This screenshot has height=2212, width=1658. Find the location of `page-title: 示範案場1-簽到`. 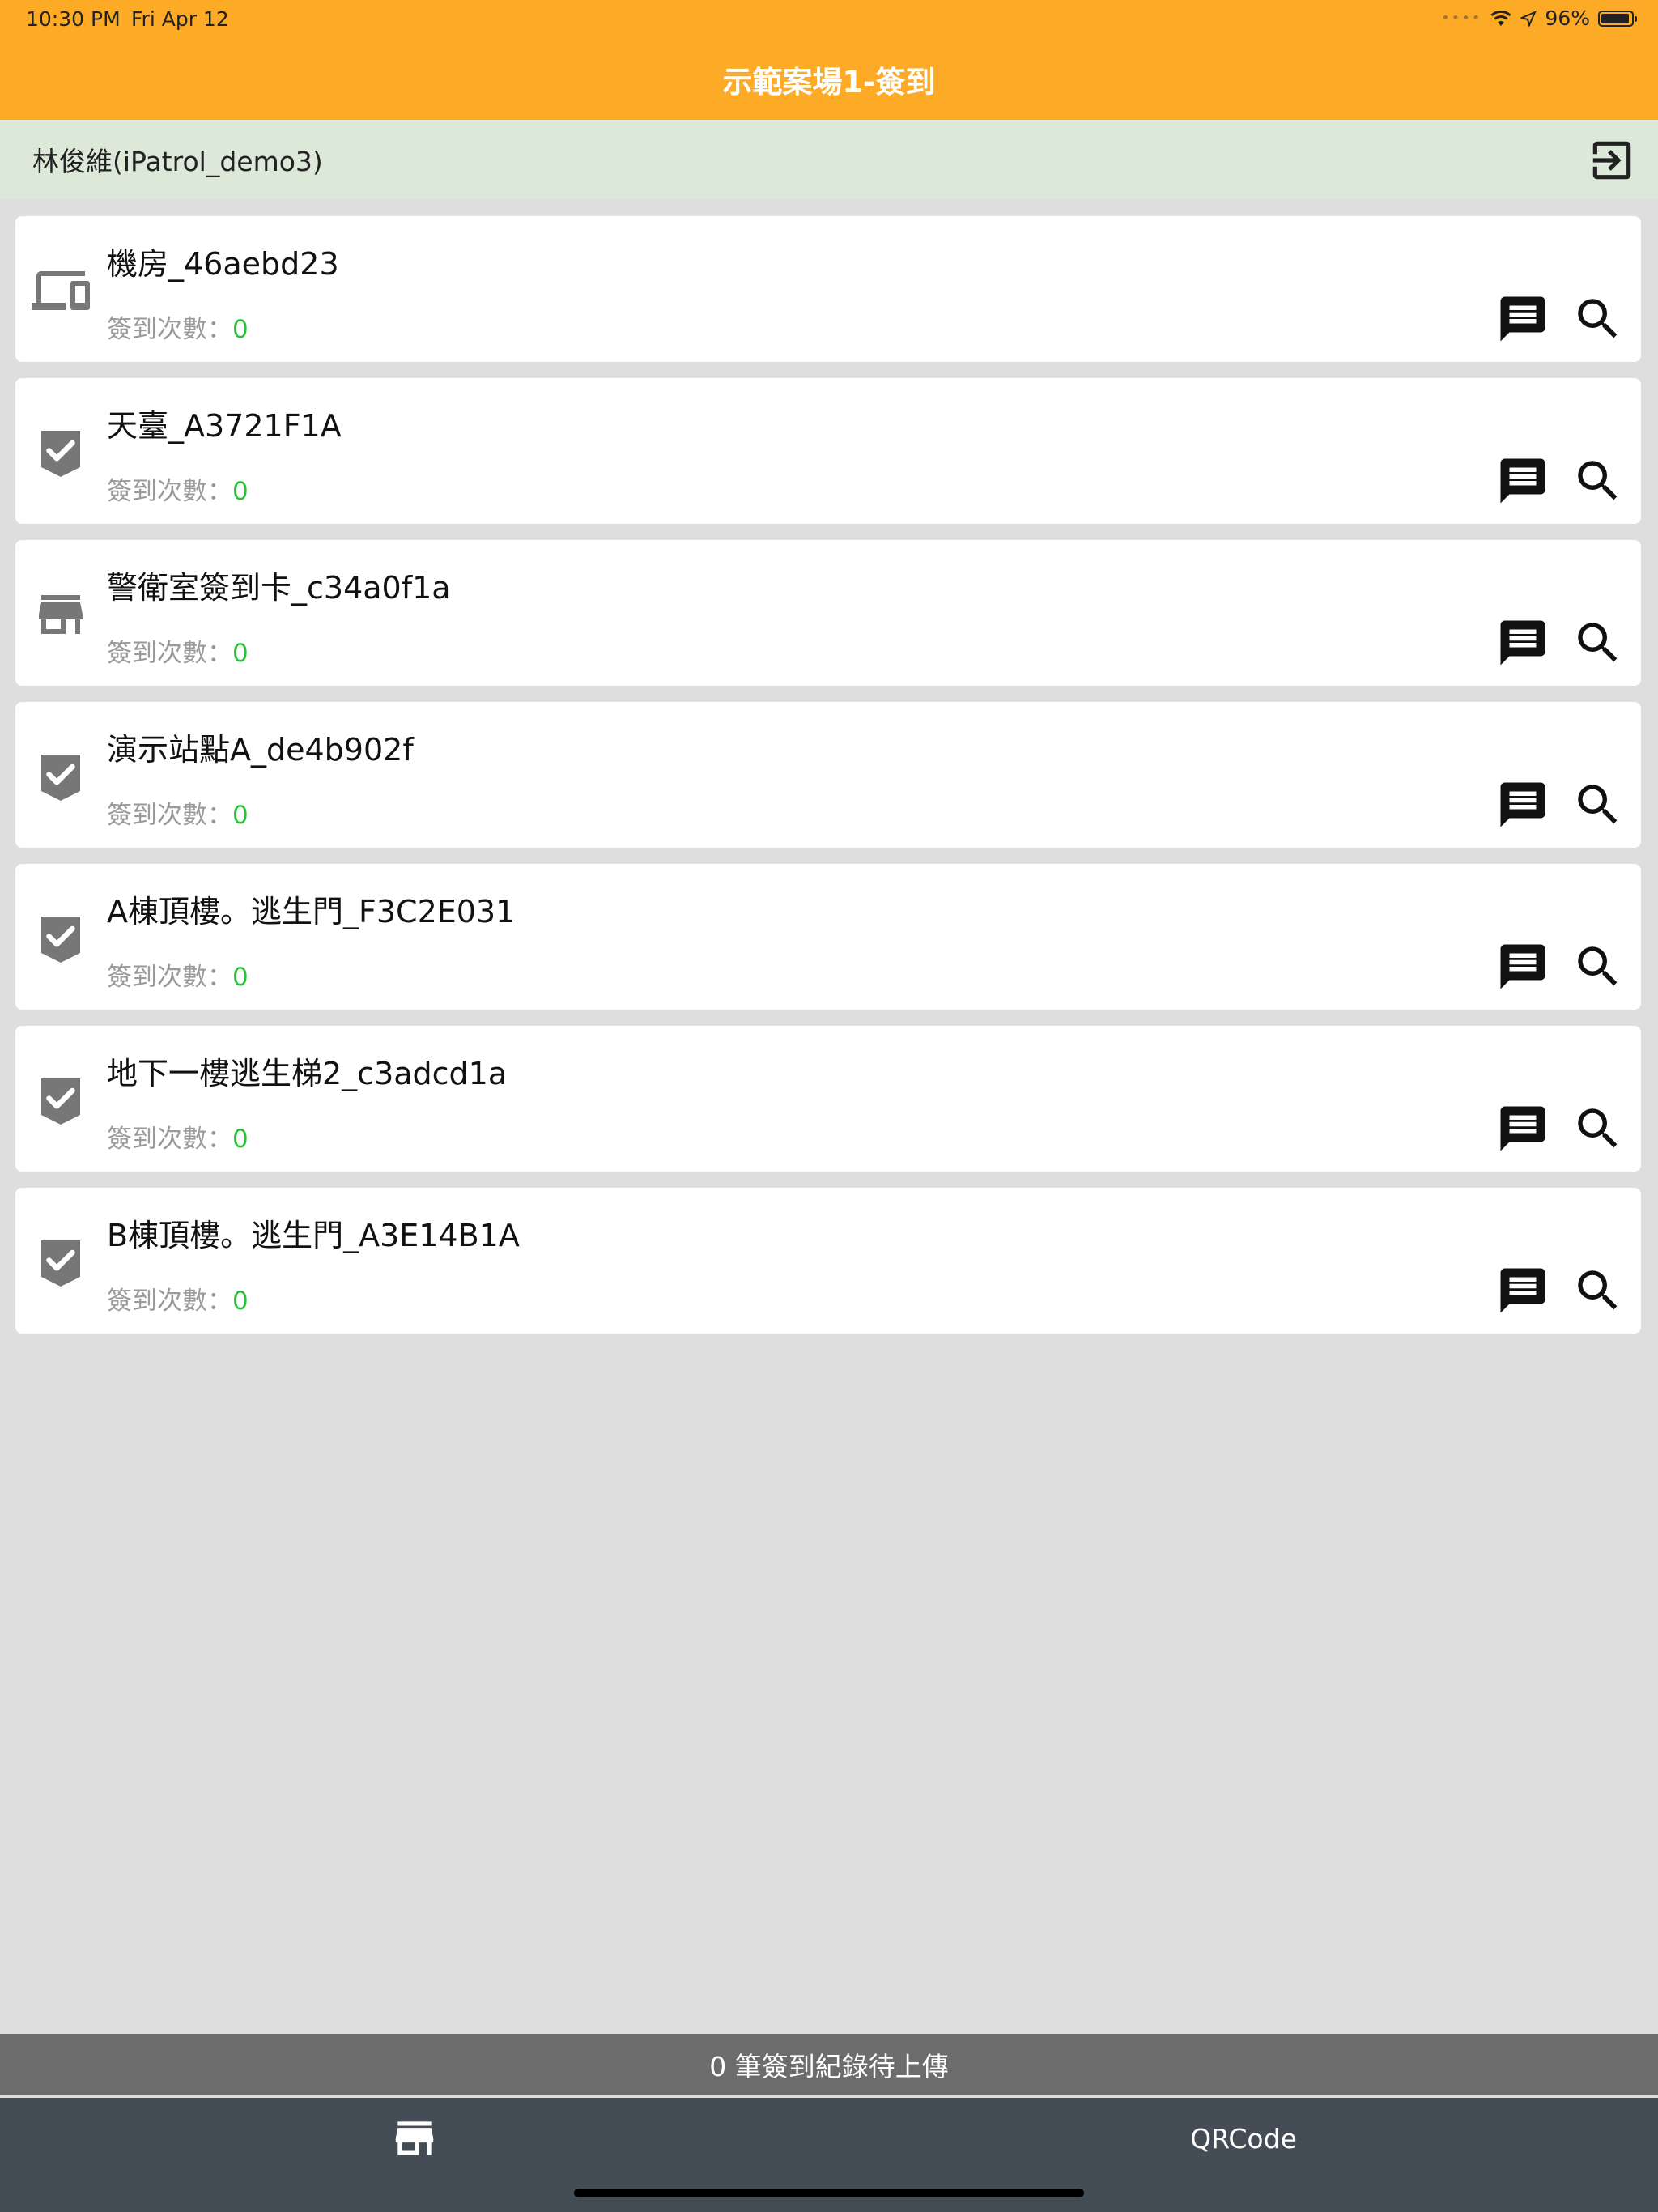

page-title: 示範案場1-簽到 is located at coordinates (829, 83).